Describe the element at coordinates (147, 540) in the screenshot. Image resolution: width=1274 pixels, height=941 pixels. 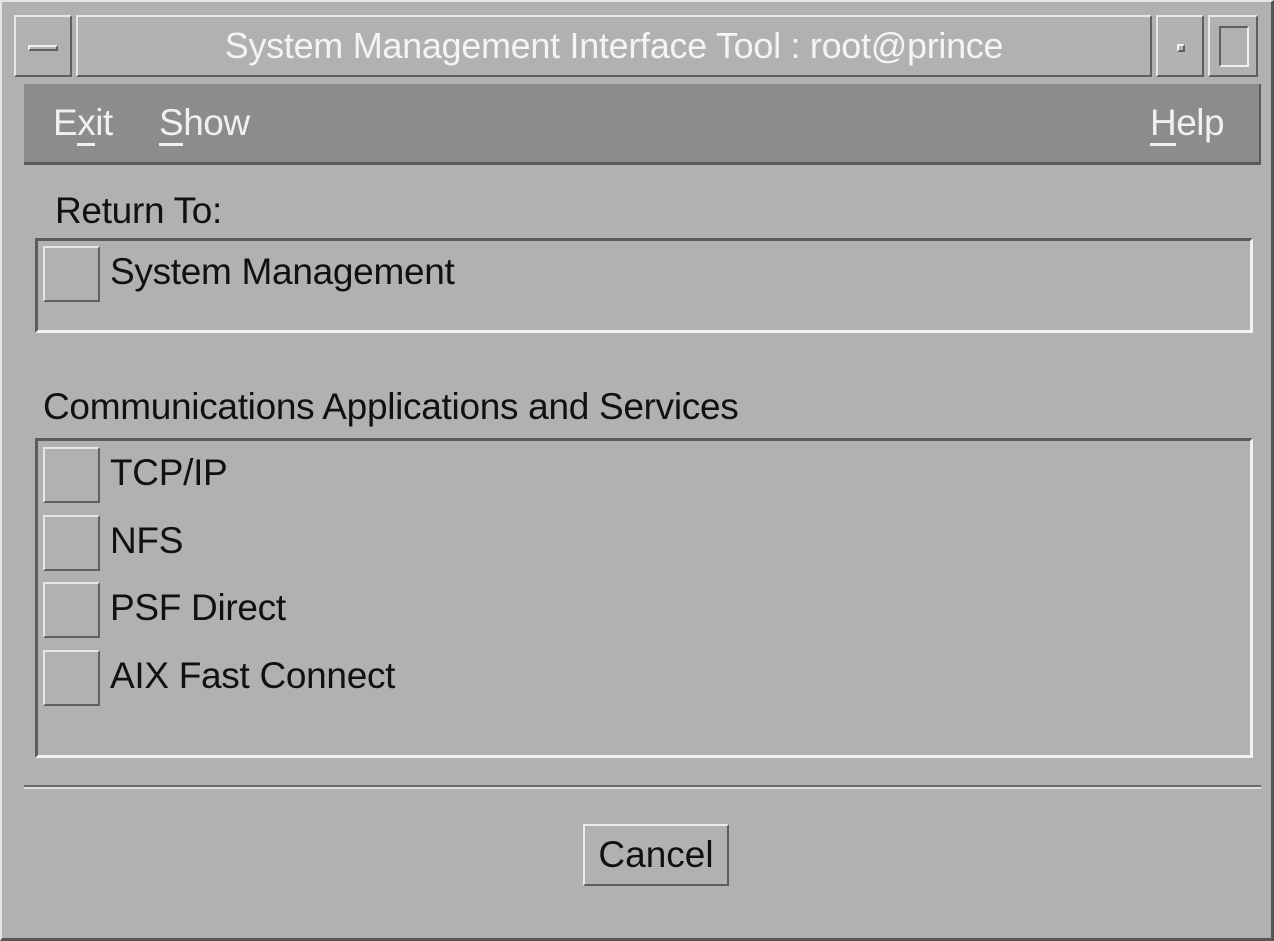
I see `item-label: NFS` at that location.